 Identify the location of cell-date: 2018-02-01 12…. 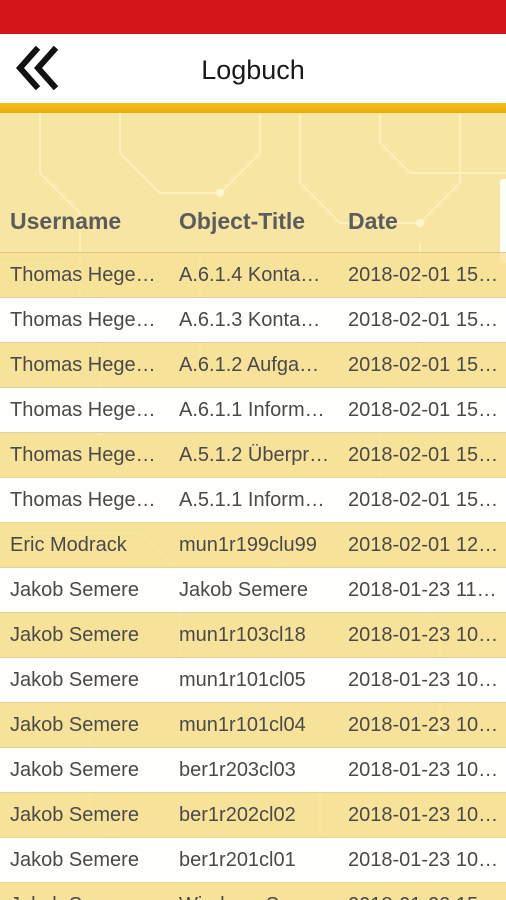
(423, 544).